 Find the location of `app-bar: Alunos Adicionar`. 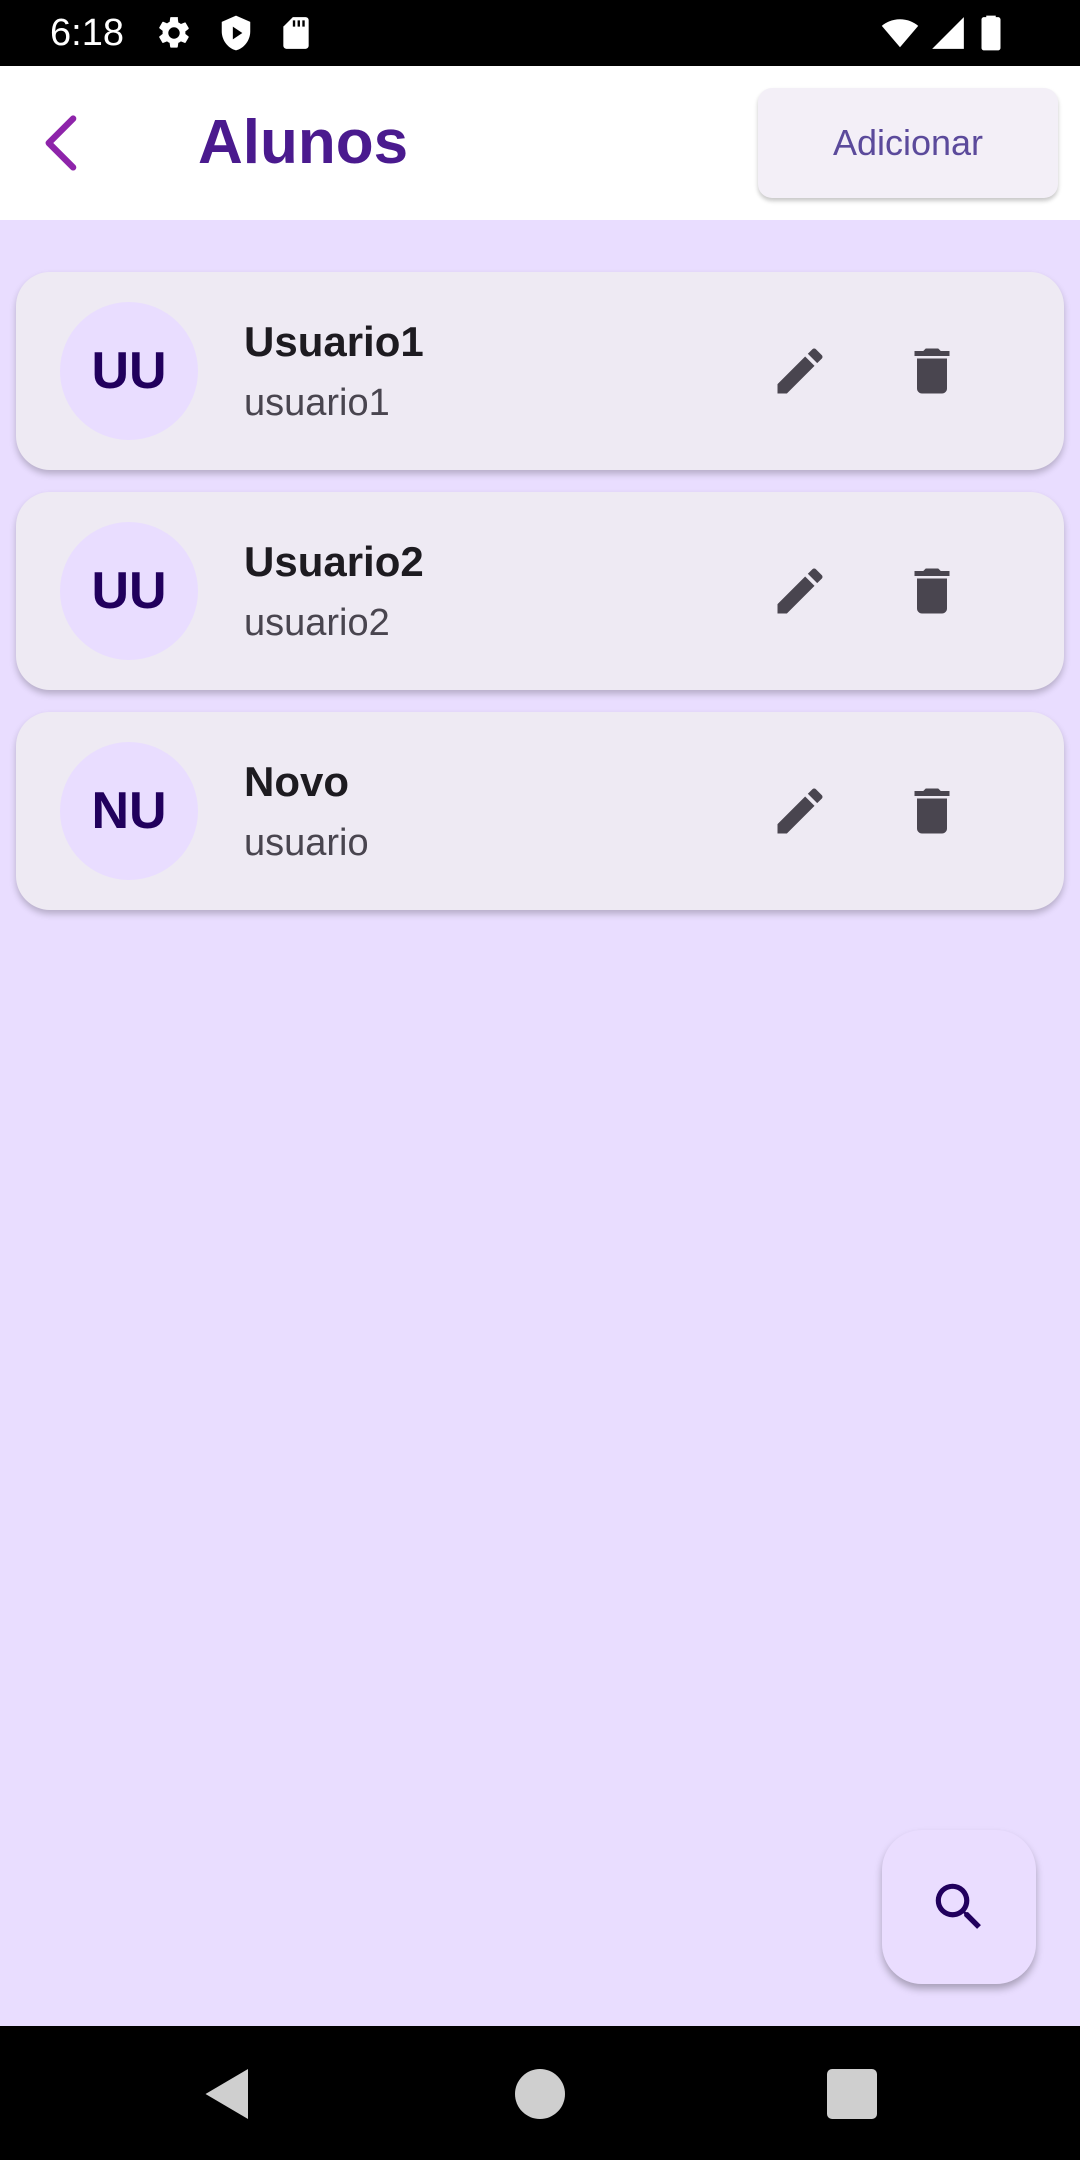

app-bar: Alunos Adicionar is located at coordinates (540, 143).